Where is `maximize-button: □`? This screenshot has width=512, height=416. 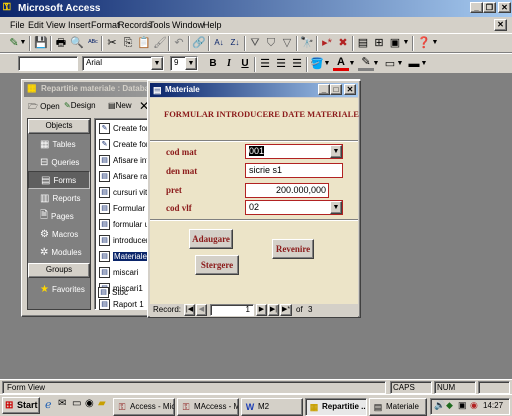 maximize-button: □ is located at coordinates (336, 89).